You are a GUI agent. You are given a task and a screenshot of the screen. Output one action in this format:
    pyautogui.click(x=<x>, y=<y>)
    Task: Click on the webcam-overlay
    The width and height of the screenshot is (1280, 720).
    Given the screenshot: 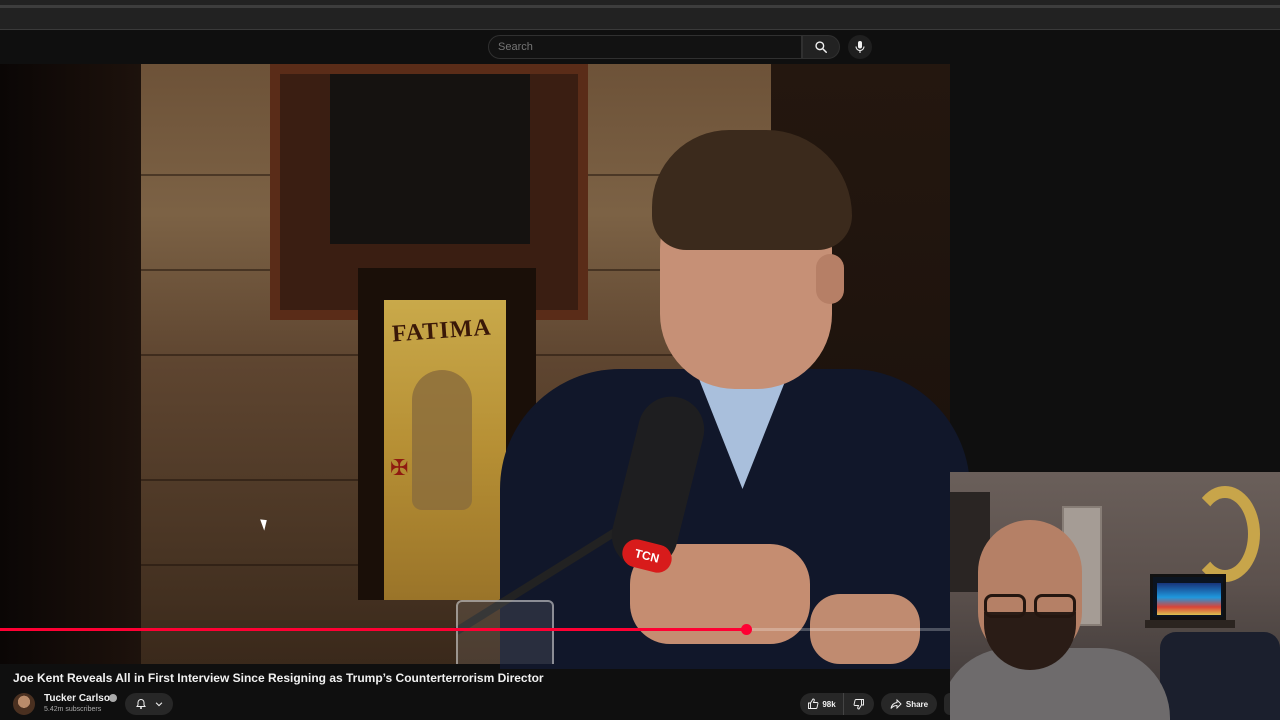 What is the action you would take?
    pyautogui.click(x=1115, y=596)
    